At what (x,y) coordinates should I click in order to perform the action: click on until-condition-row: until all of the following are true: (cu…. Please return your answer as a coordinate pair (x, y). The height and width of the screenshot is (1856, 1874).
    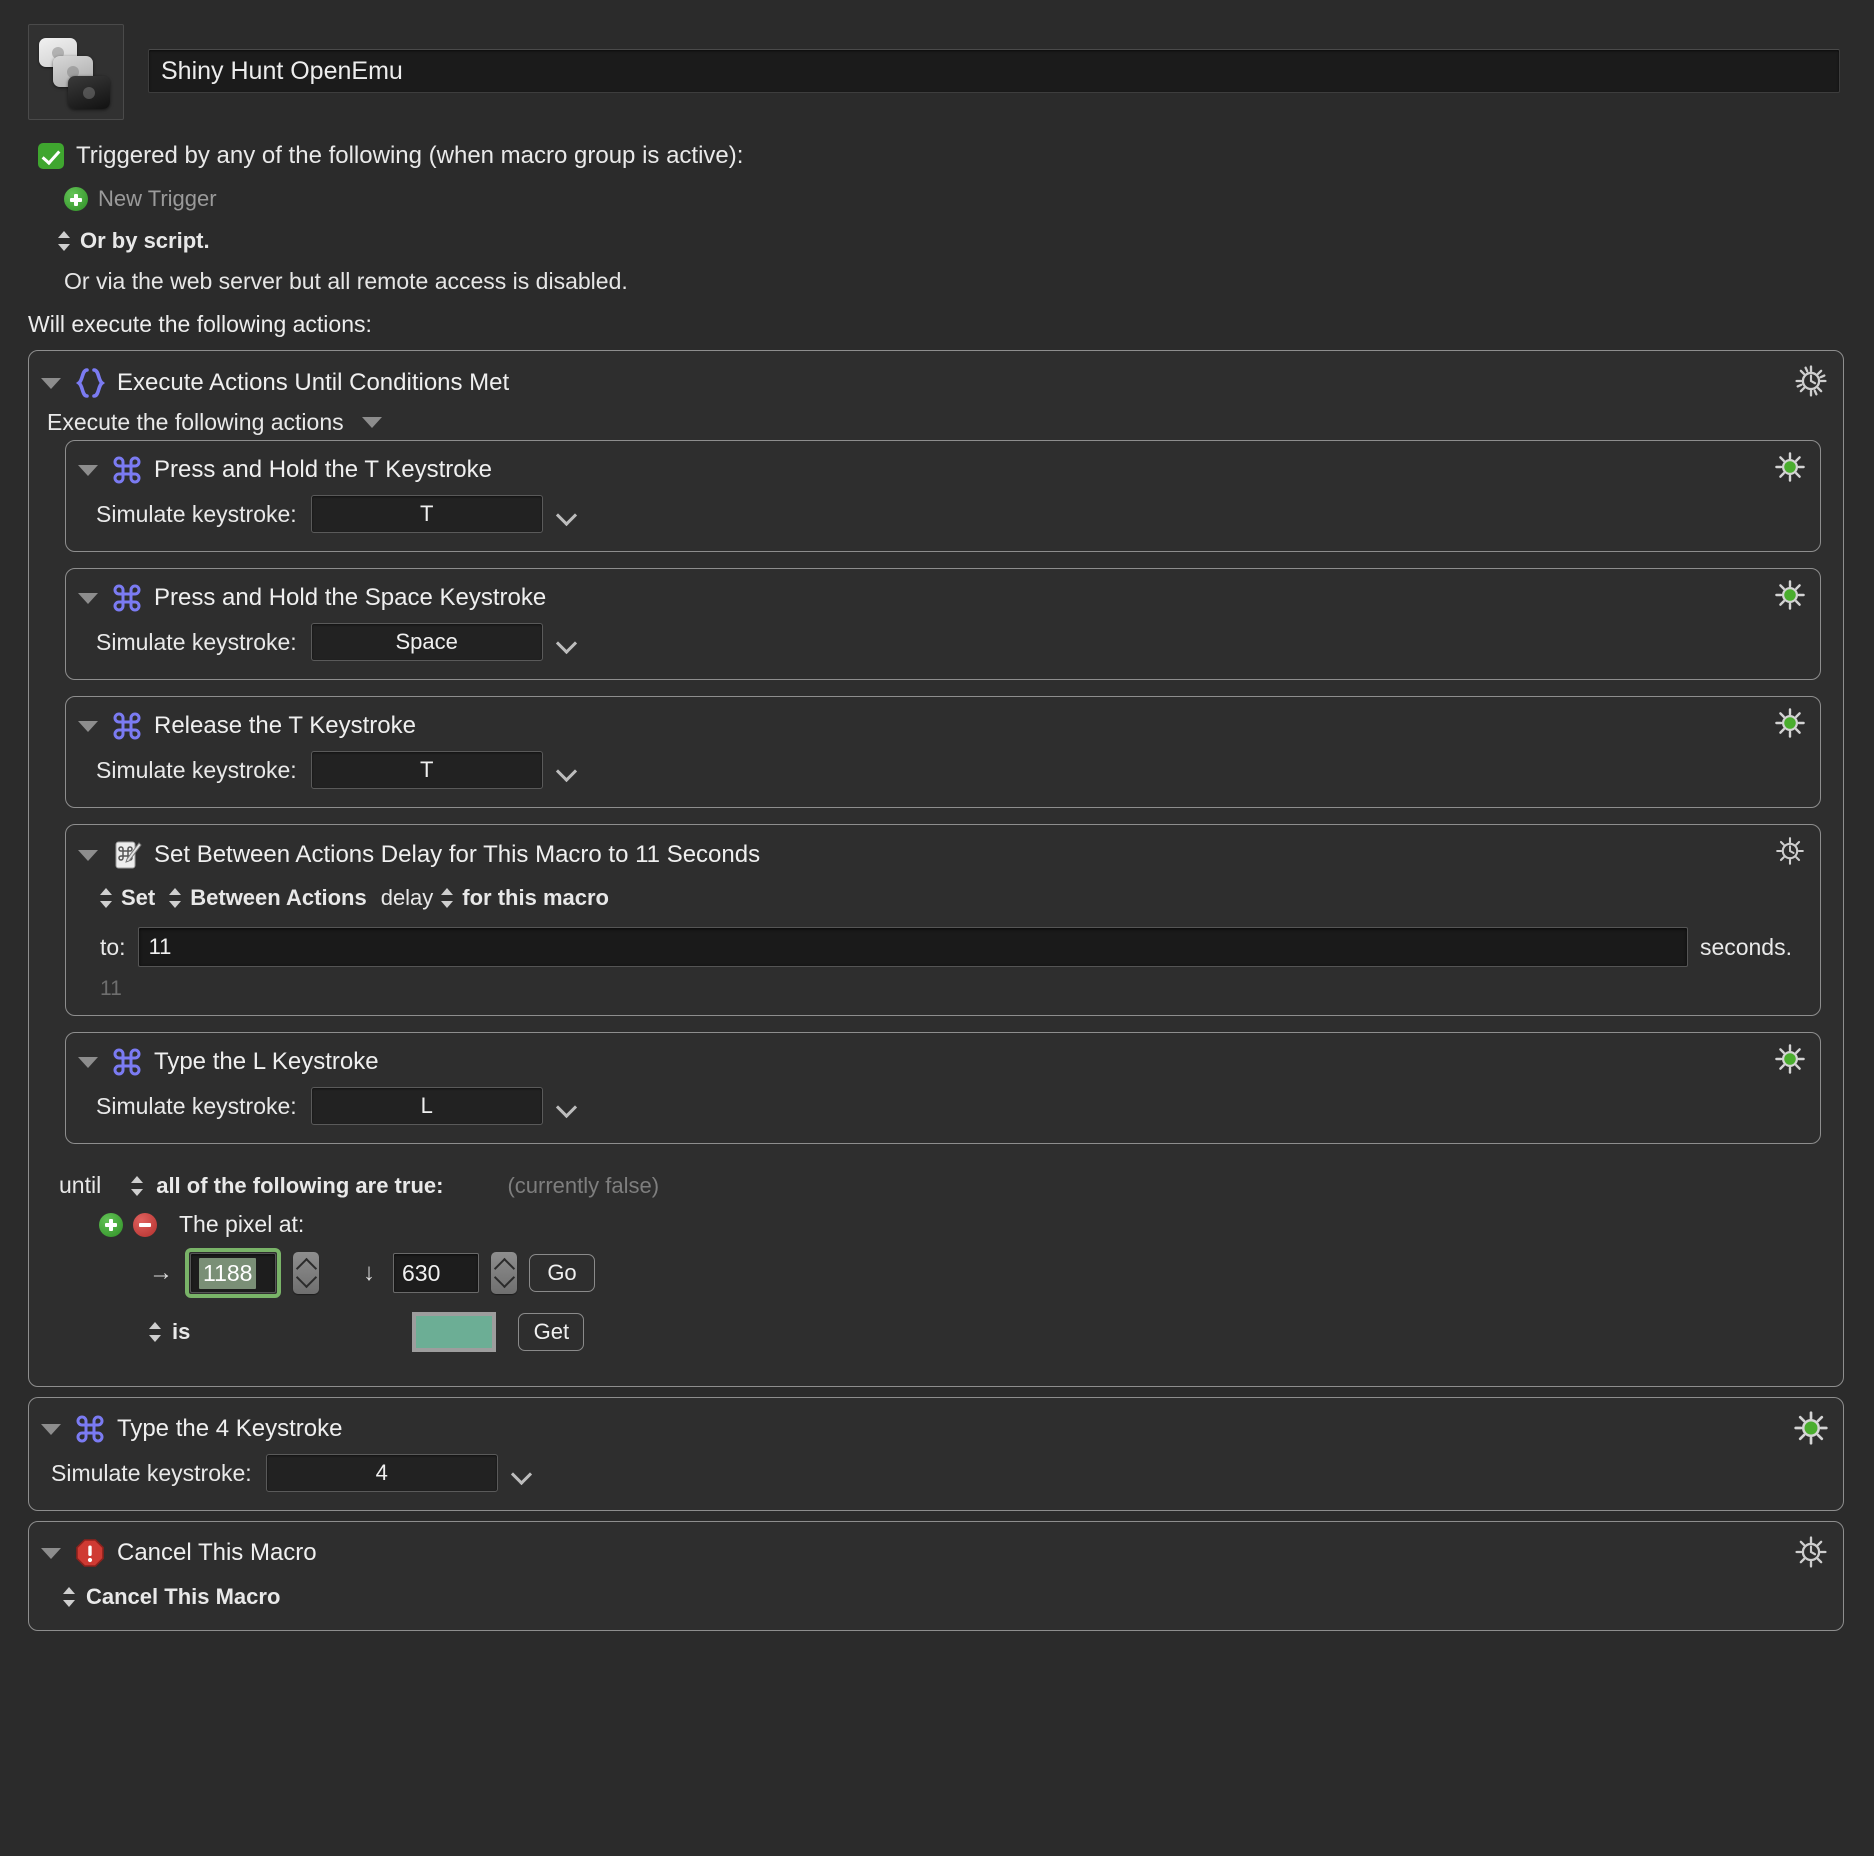
    Looking at the image, I should click on (936, 1182).